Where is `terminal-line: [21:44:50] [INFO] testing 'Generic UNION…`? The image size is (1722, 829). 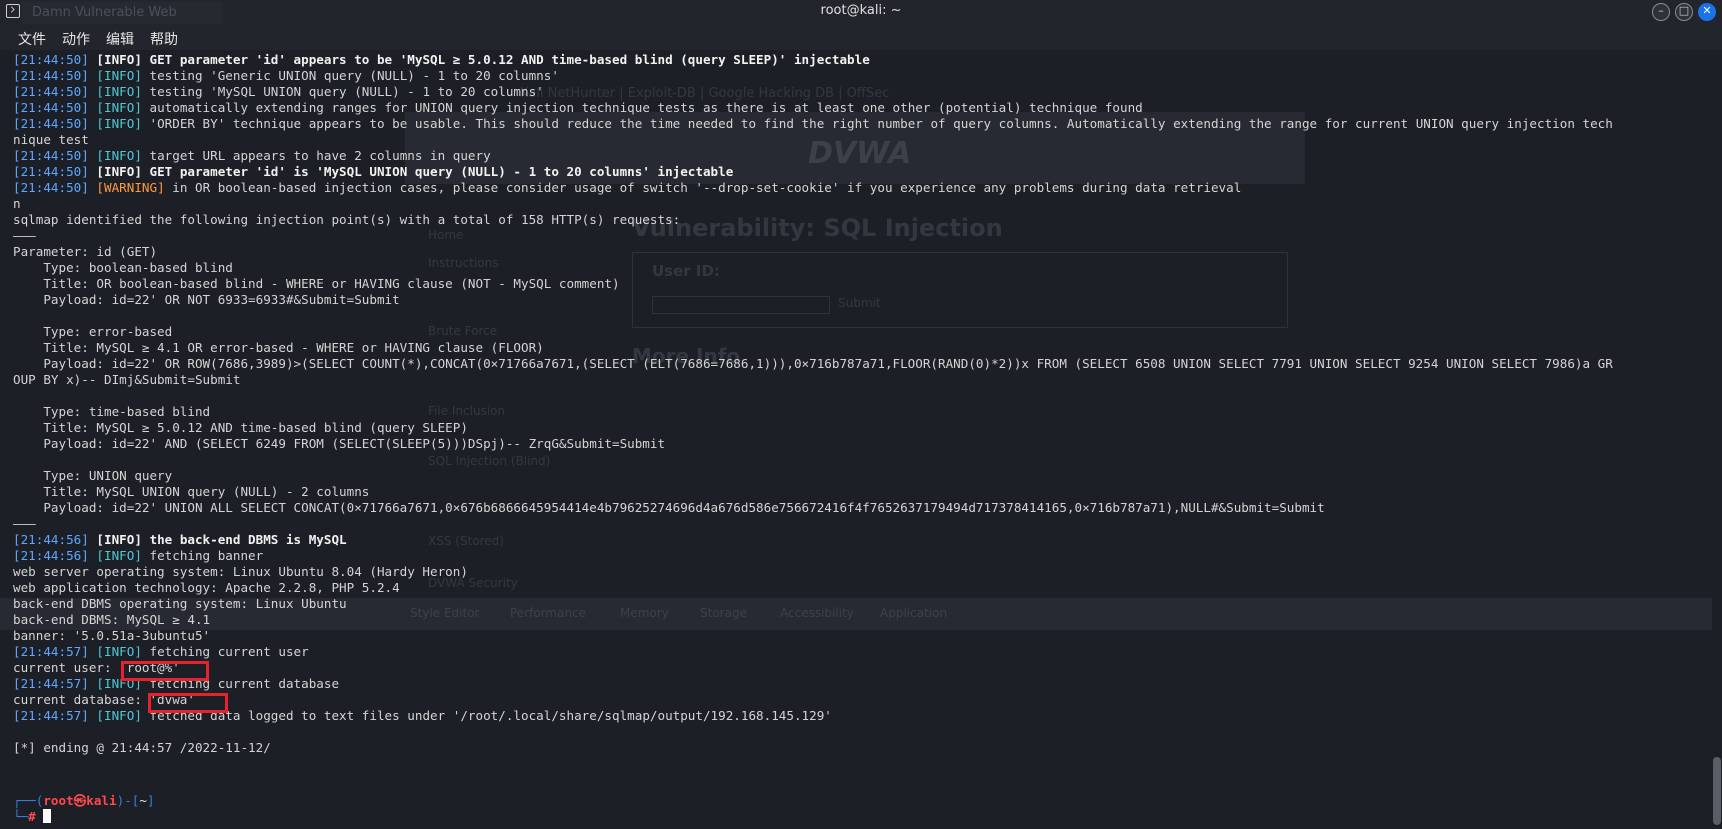
terminal-line: [21:44:50] [INFO] testing 'Generic UNION… is located at coordinates (286, 76).